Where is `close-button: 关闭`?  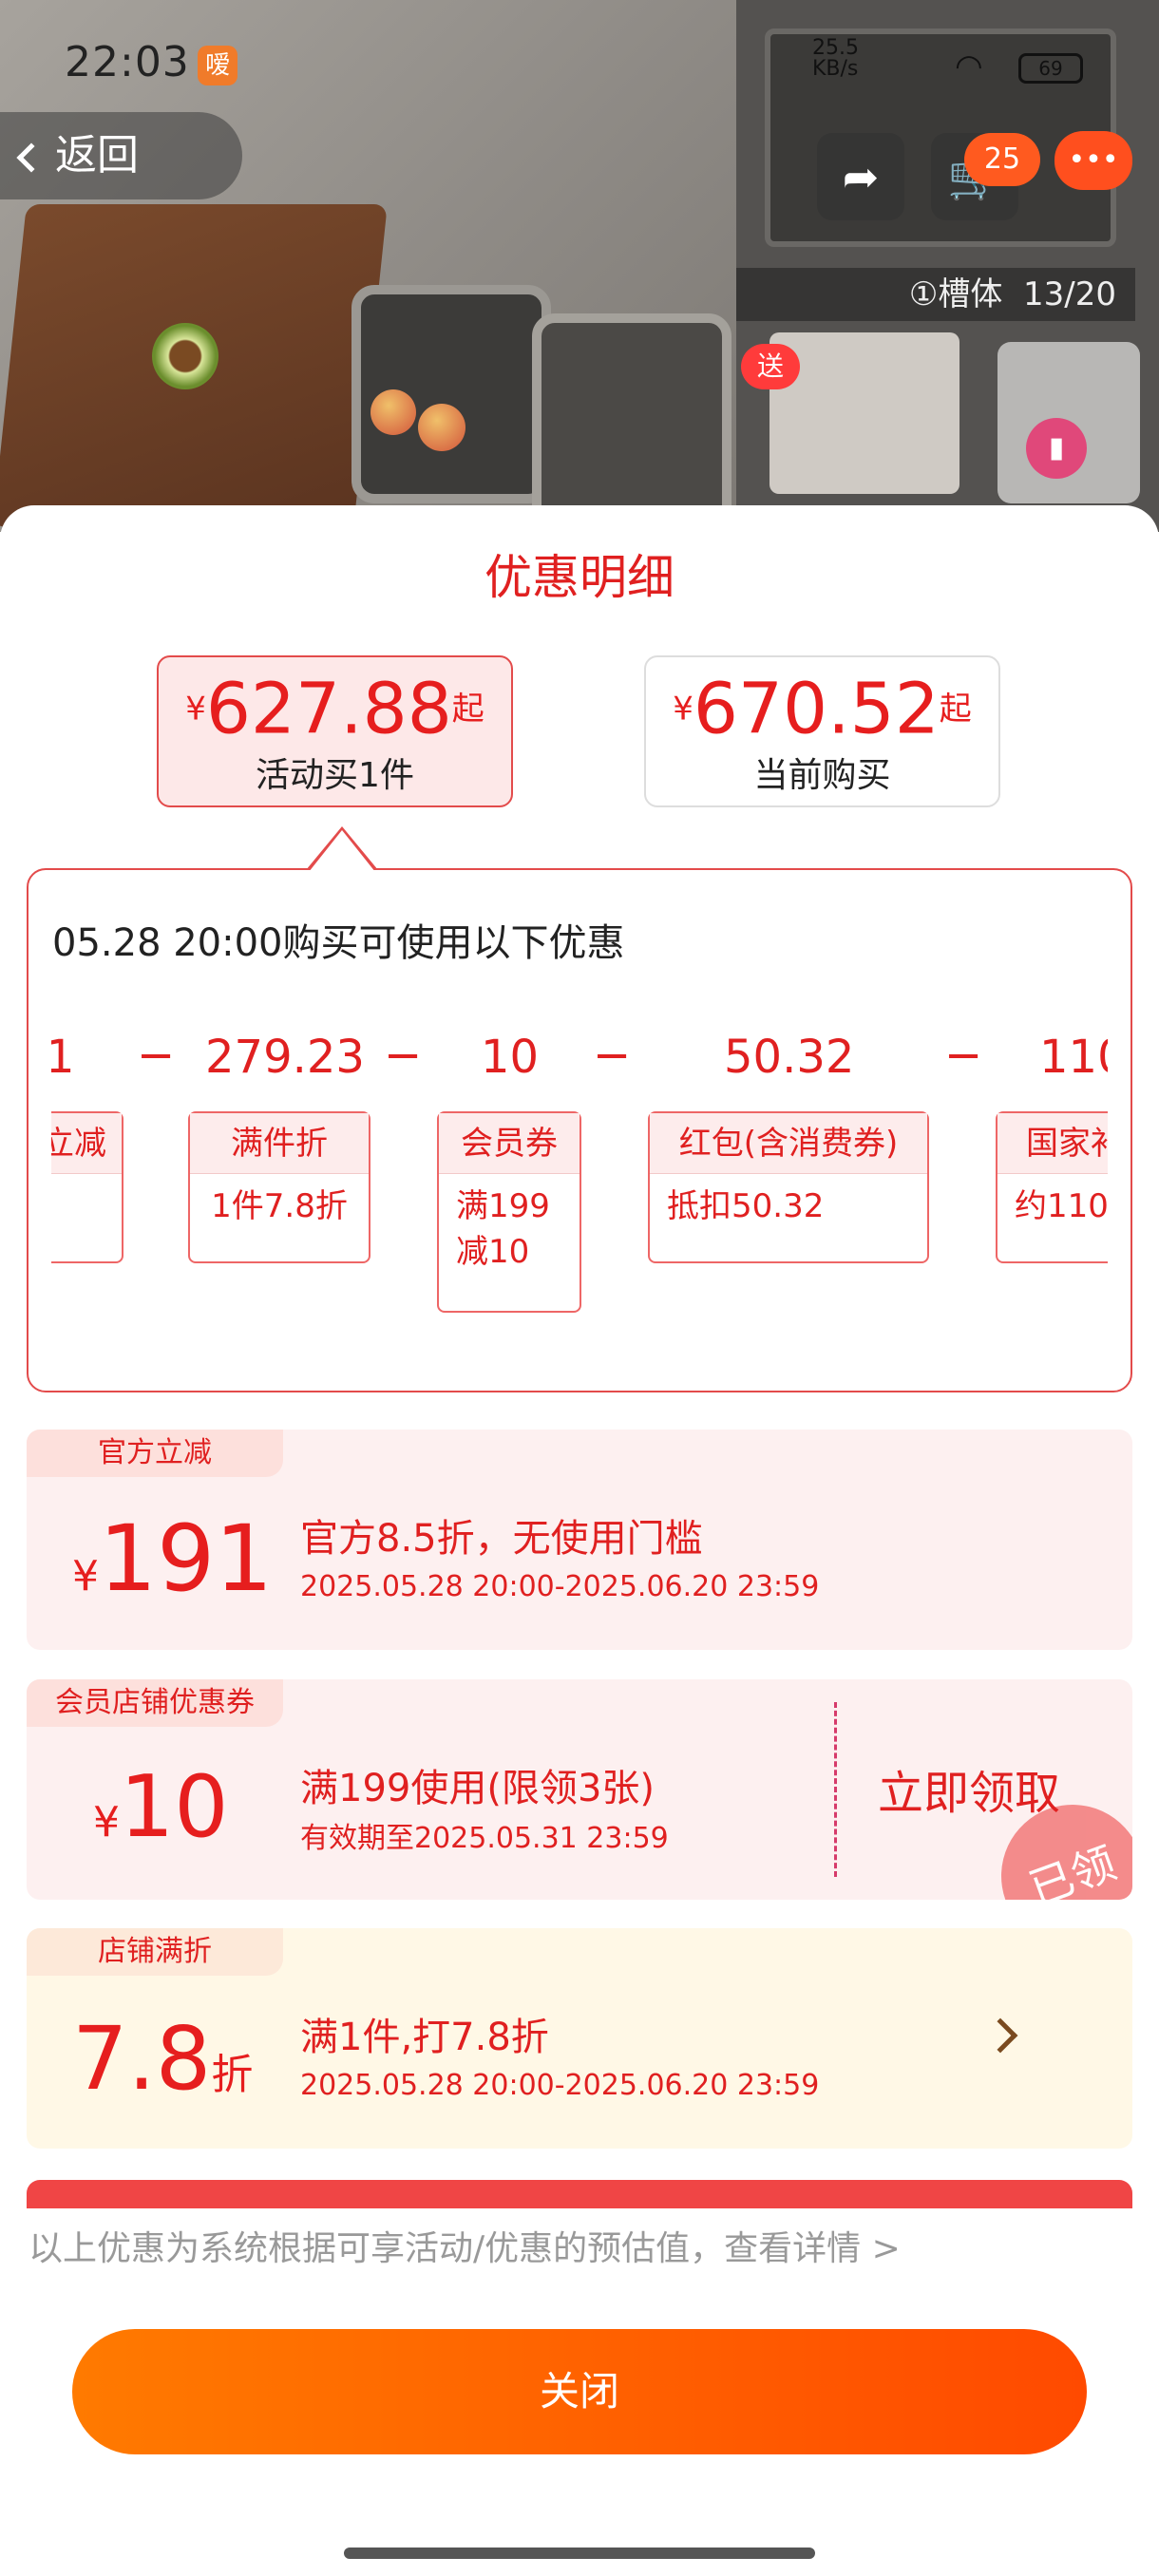
close-button: 关闭 is located at coordinates (579, 2391).